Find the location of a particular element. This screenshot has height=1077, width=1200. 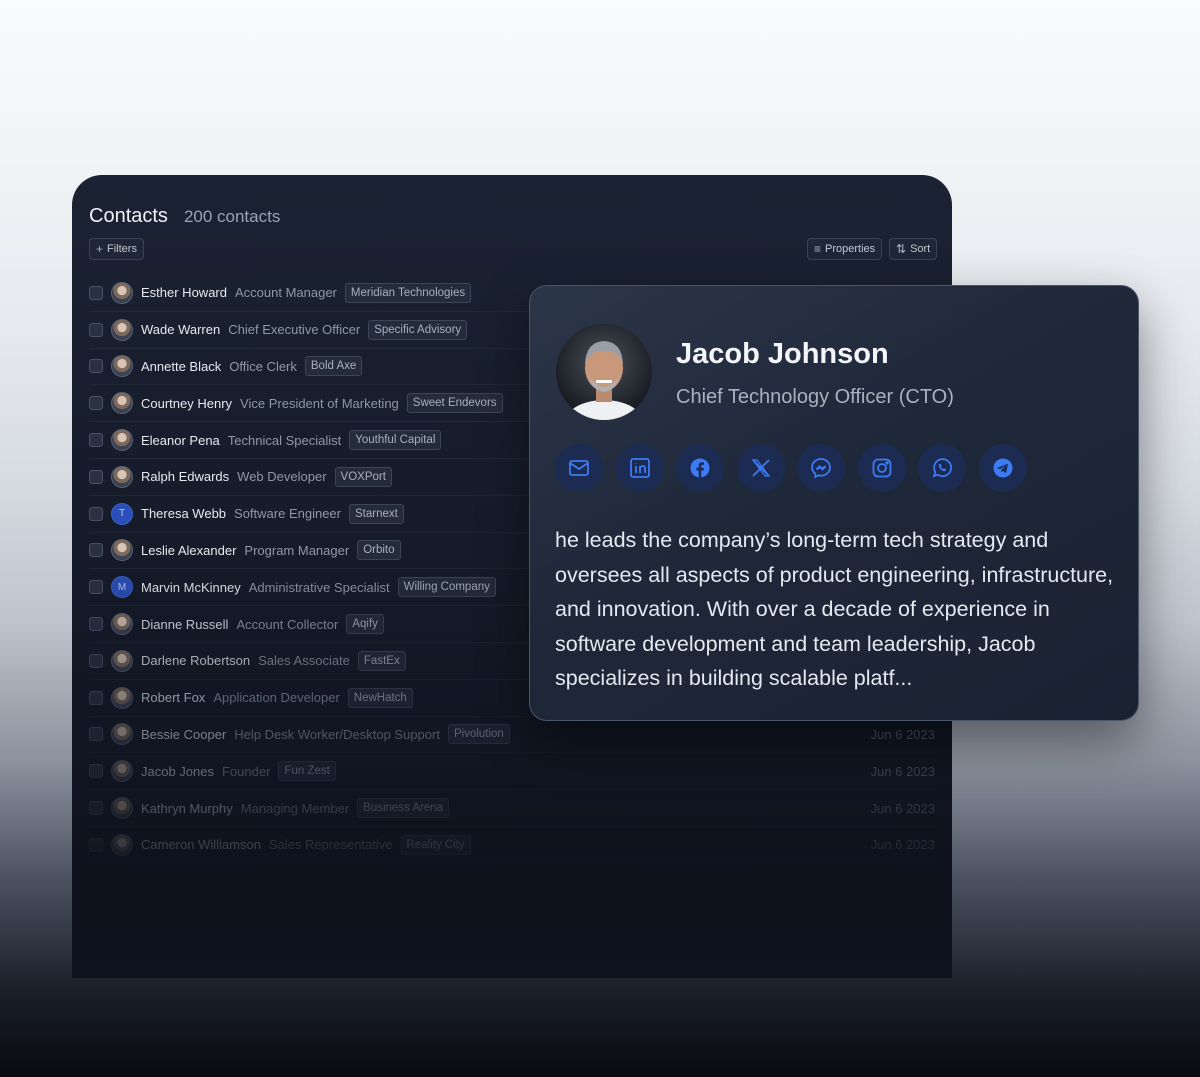

instagram-link is located at coordinates (881, 468).